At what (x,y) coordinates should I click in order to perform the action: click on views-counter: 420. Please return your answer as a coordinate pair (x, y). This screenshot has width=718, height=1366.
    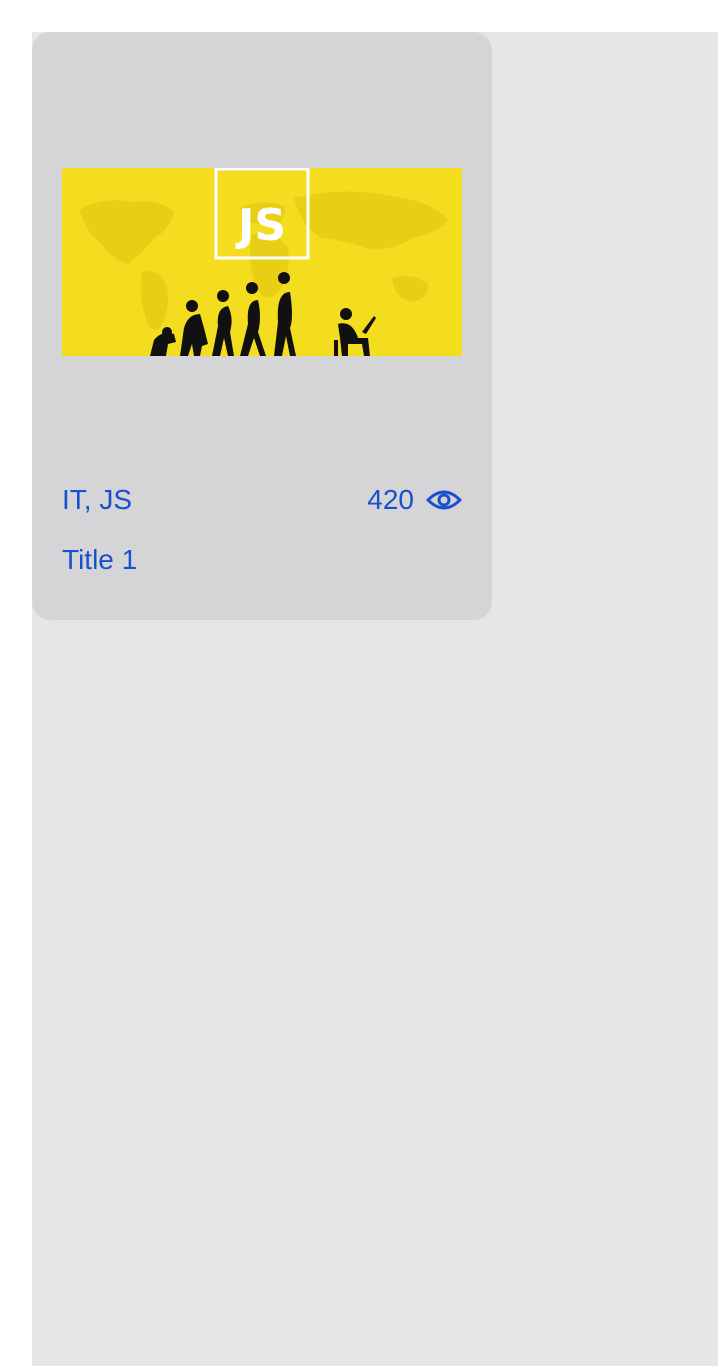
    Looking at the image, I should click on (414, 500).